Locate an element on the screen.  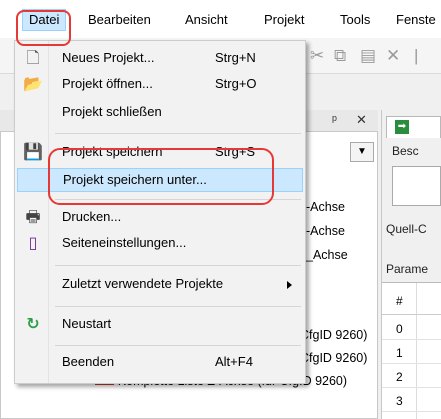
close-icon: ✕ is located at coordinates (361, 120).